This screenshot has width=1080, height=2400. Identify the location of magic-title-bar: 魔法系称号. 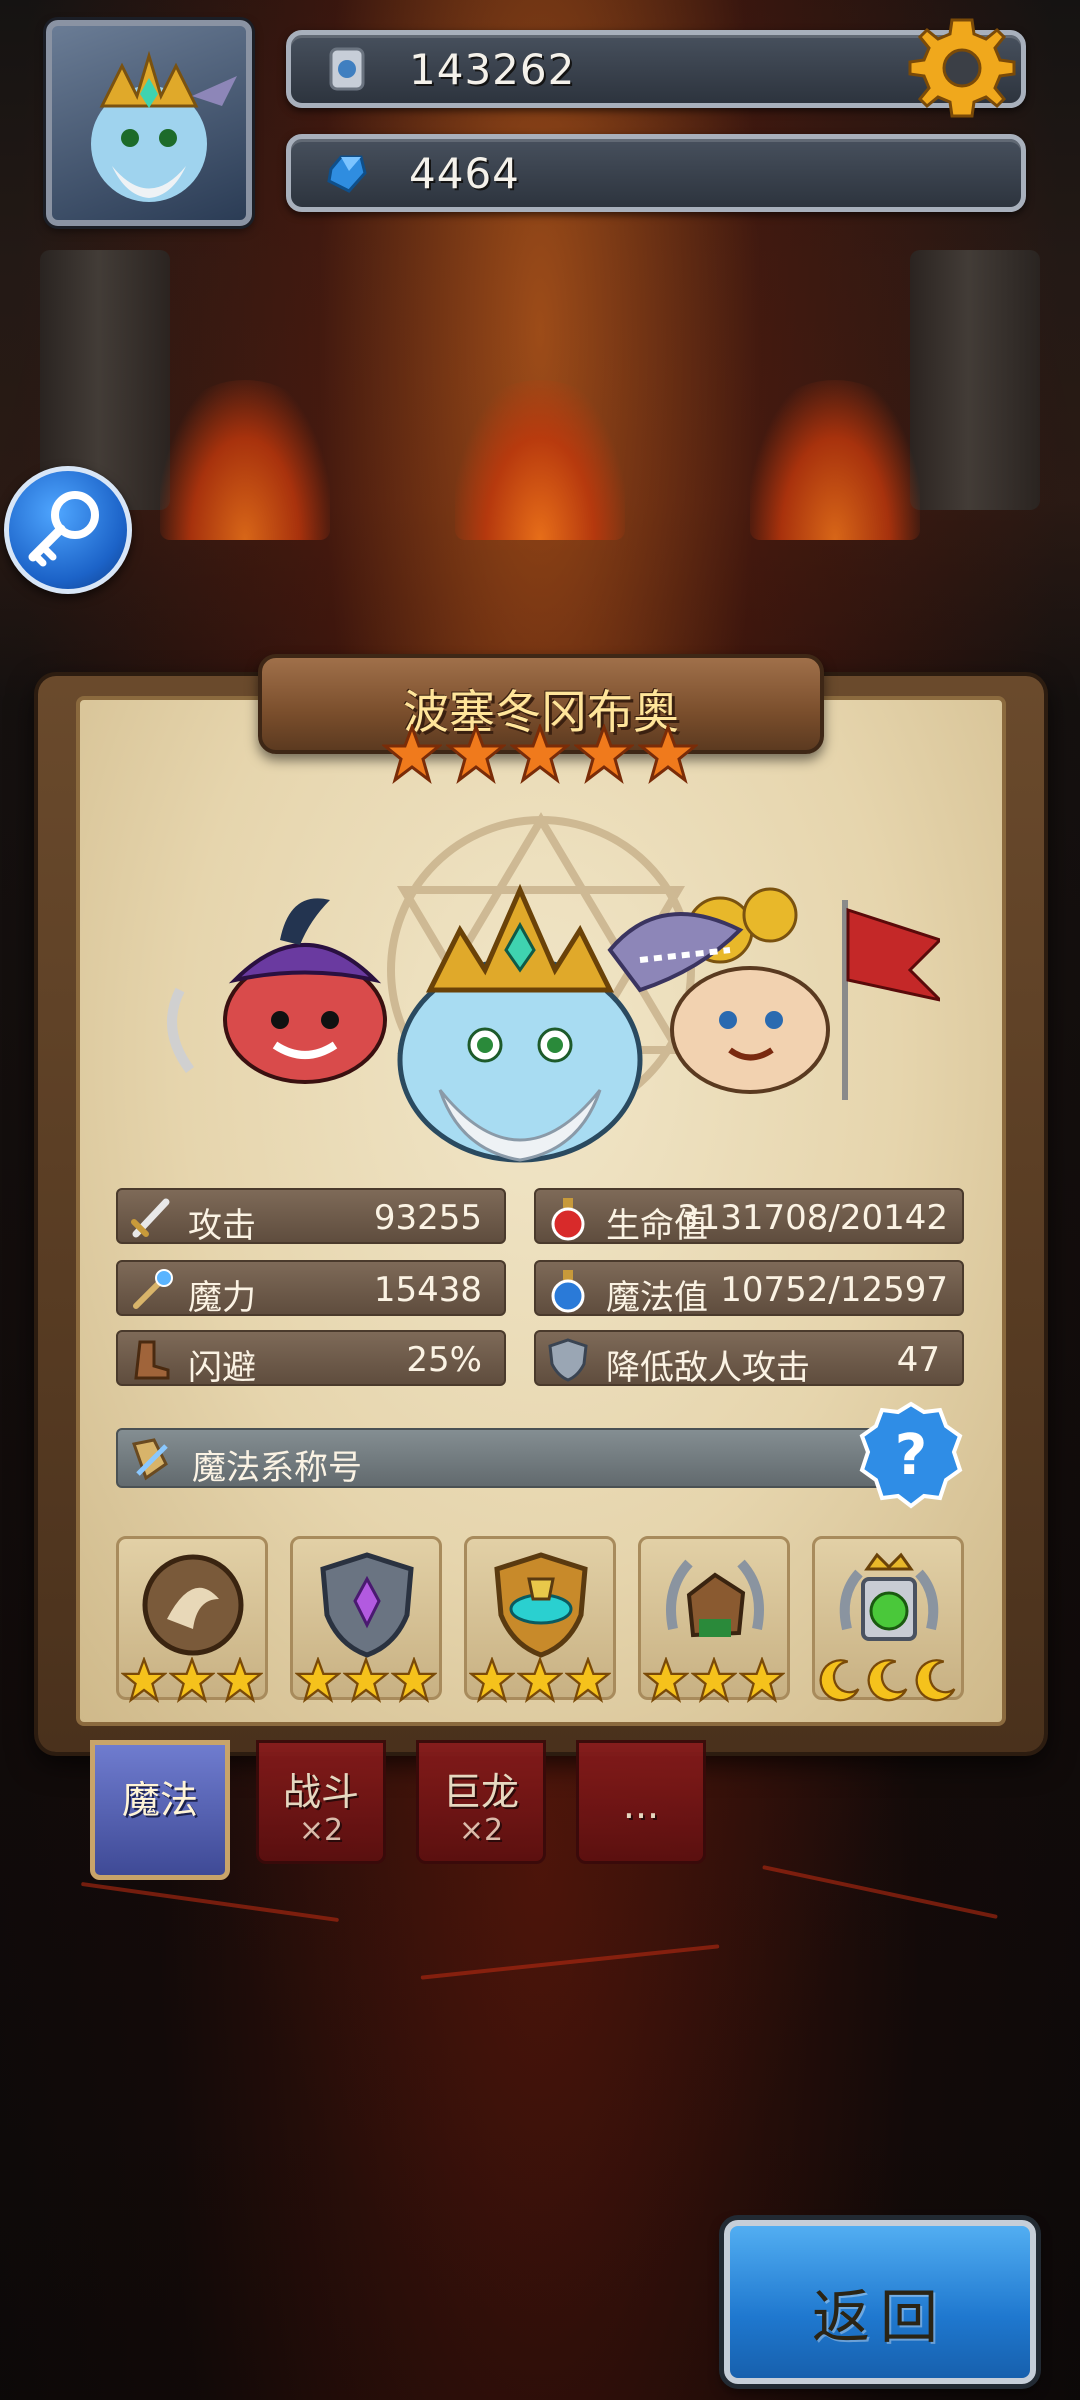
(531, 1458).